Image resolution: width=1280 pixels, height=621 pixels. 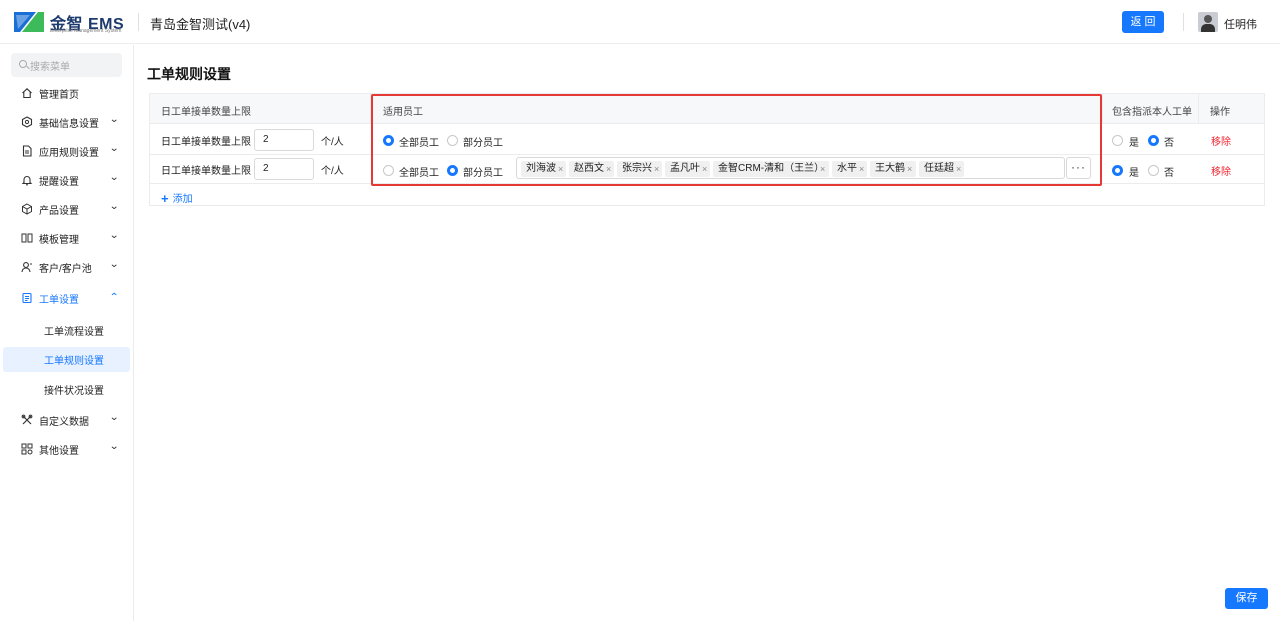 What do you see at coordinates (849, 169) in the screenshot?
I see `employee-tag: 水平 ×` at bounding box center [849, 169].